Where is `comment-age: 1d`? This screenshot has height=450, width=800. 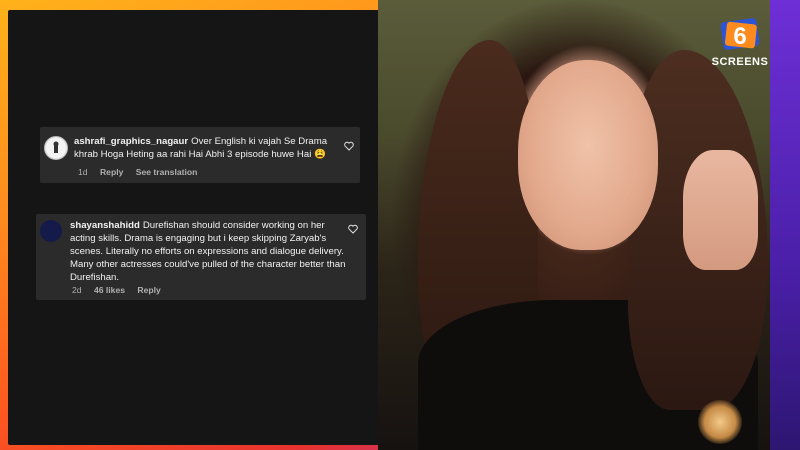 comment-age: 1d is located at coordinates (83, 172).